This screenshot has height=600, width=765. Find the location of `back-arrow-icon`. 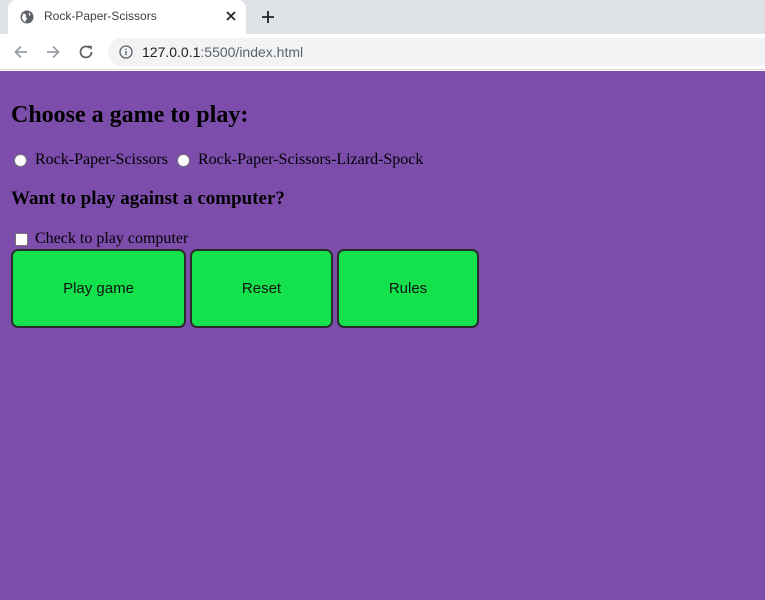

back-arrow-icon is located at coordinates (21, 52).